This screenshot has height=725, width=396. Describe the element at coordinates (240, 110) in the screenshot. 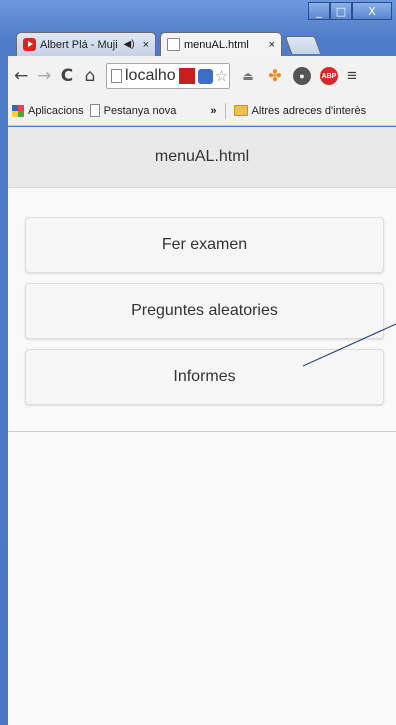

I see `folder-icon` at that location.